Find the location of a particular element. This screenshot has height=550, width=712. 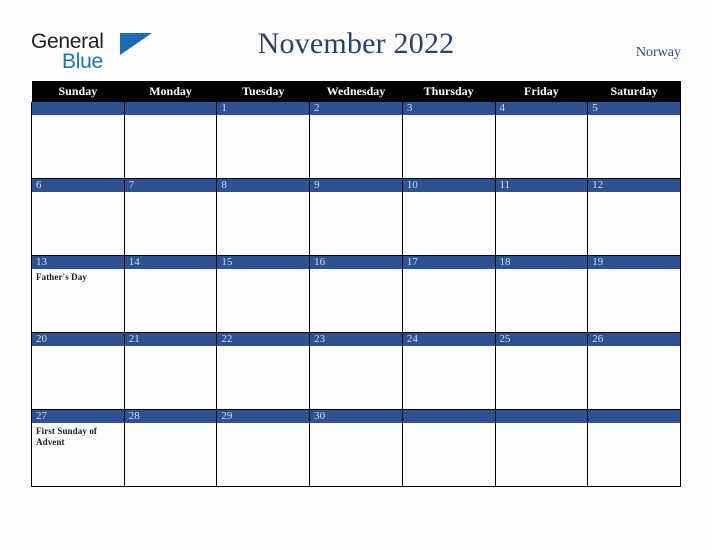

day-cell-content: 10 is located at coordinates (448, 217).